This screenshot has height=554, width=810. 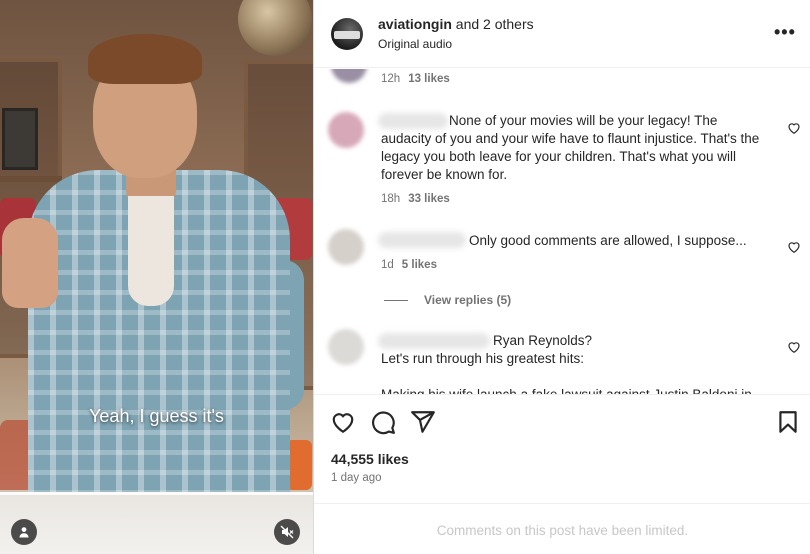 What do you see at coordinates (423, 422) in the screenshot?
I see `share-icon` at bounding box center [423, 422].